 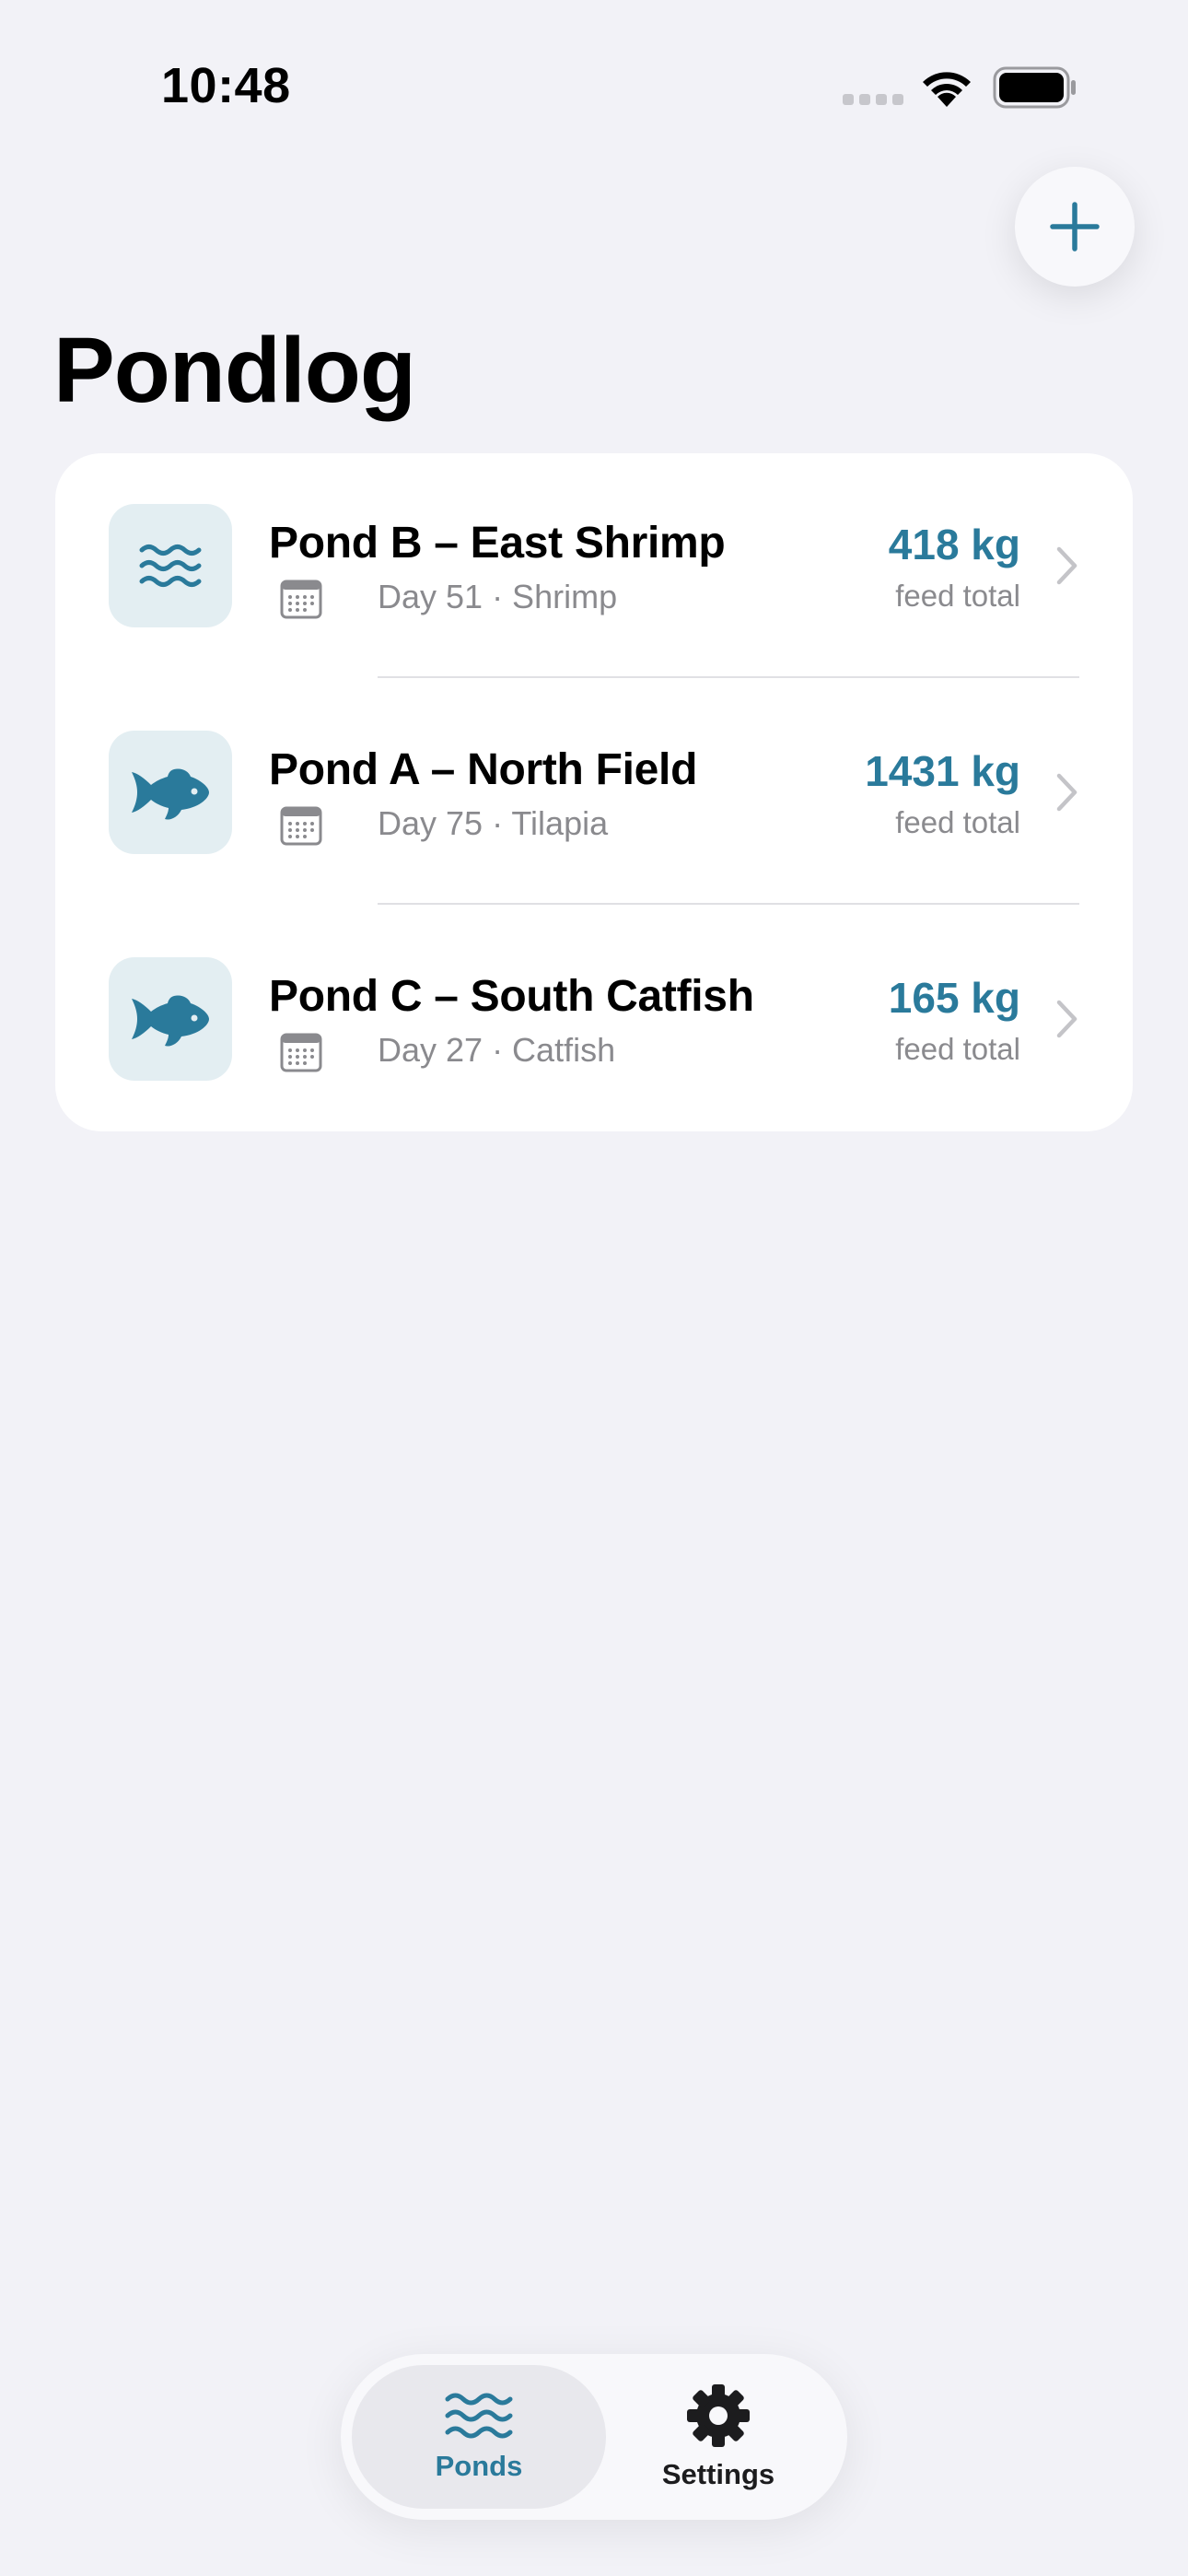 What do you see at coordinates (511, 997) in the screenshot?
I see `pond-name: Pond C – South Catfish` at bounding box center [511, 997].